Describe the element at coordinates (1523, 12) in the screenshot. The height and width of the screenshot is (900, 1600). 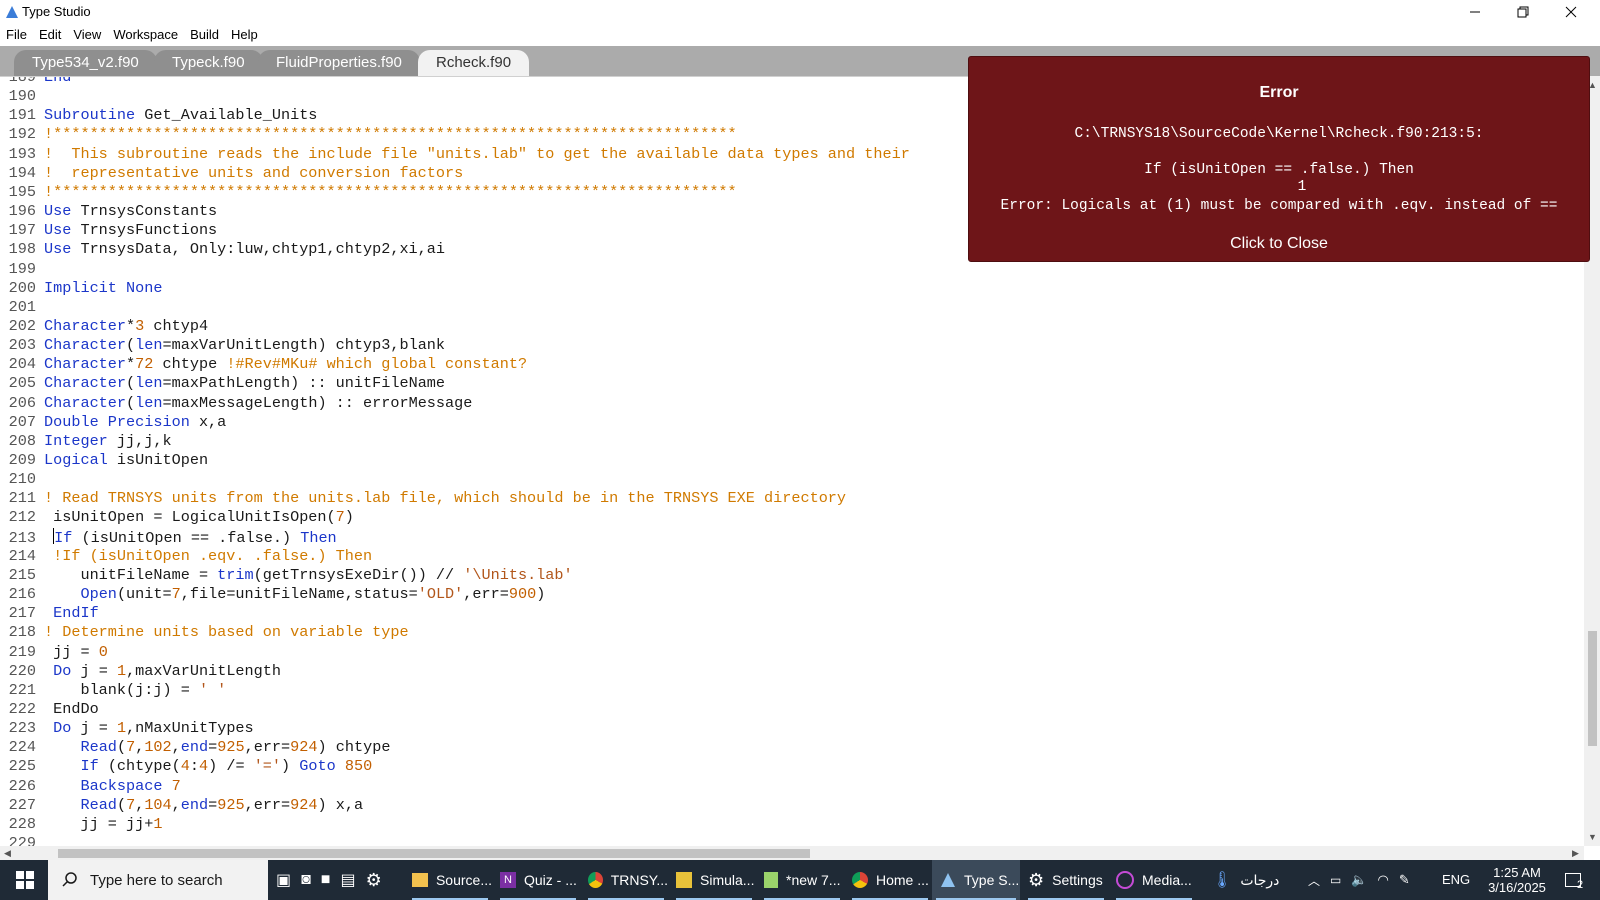
I see `maximize-button` at that location.